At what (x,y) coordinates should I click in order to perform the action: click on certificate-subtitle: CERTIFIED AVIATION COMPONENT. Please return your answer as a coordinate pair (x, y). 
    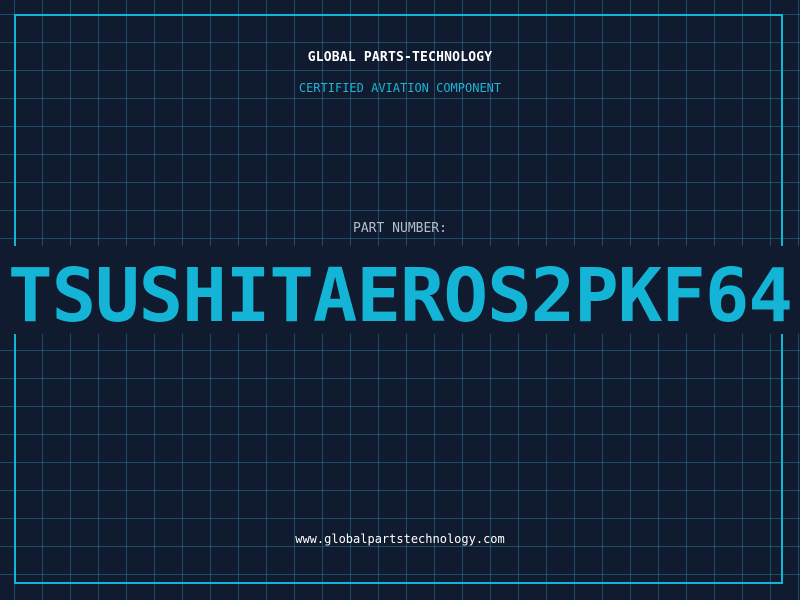
    Looking at the image, I should click on (400, 88).